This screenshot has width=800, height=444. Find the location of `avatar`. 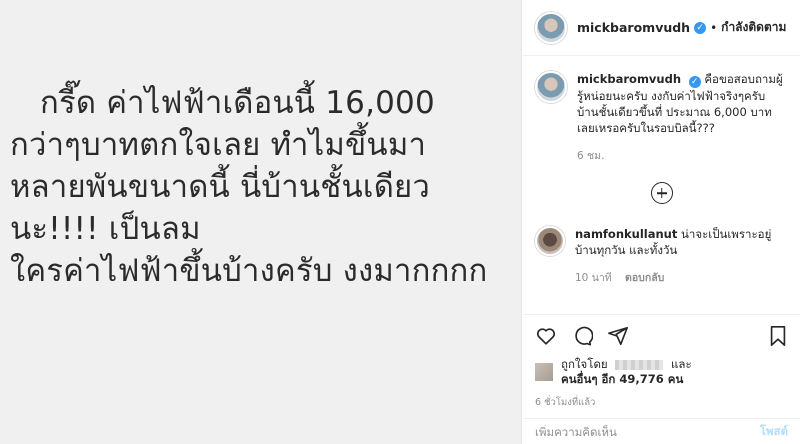

avatar is located at coordinates (551, 27).